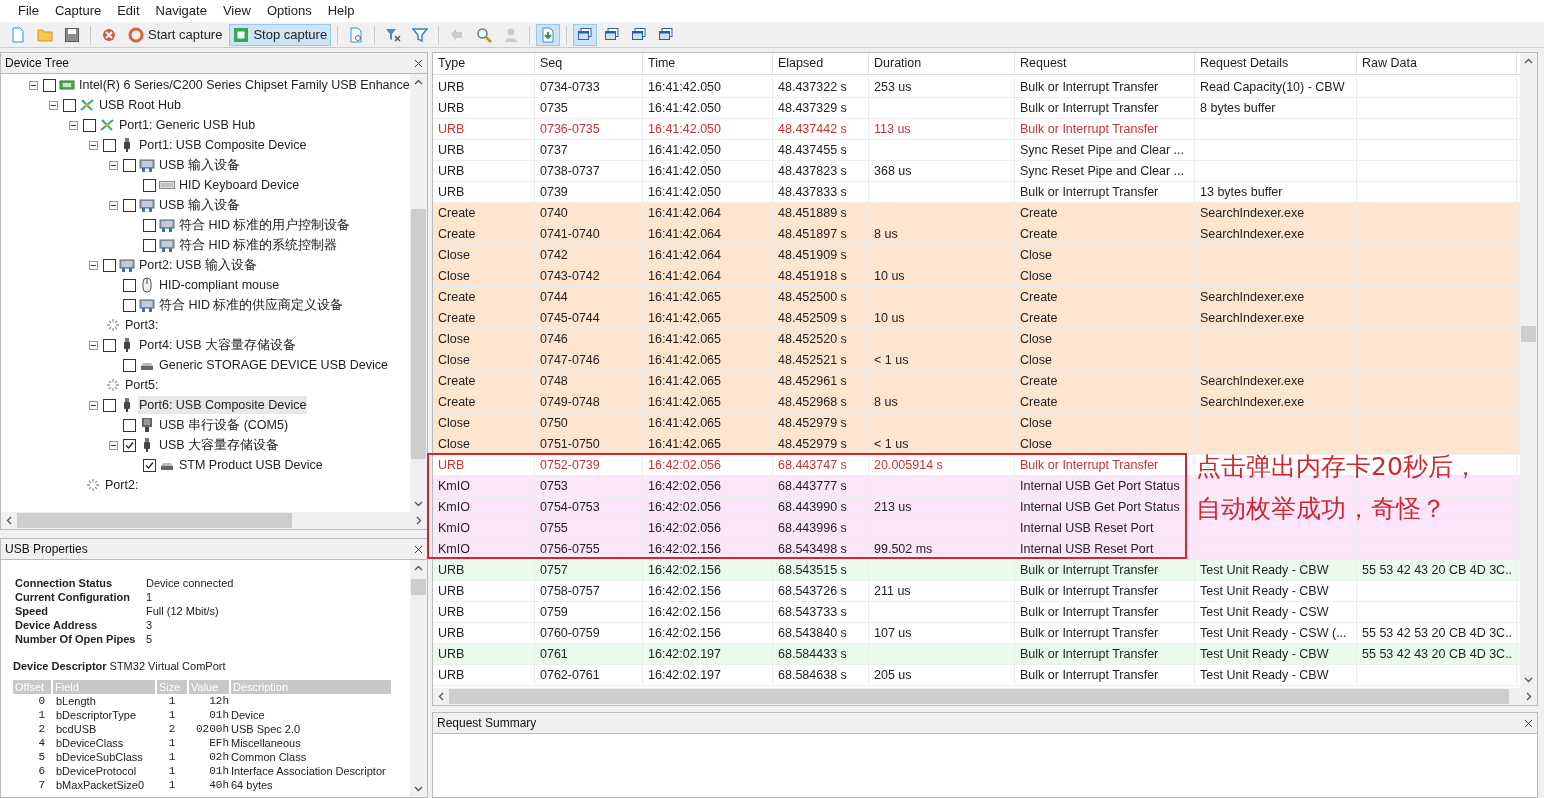  What do you see at coordinates (223, 405) in the screenshot?
I see `tree-item: Port6: USB Composite Device` at bounding box center [223, 405].